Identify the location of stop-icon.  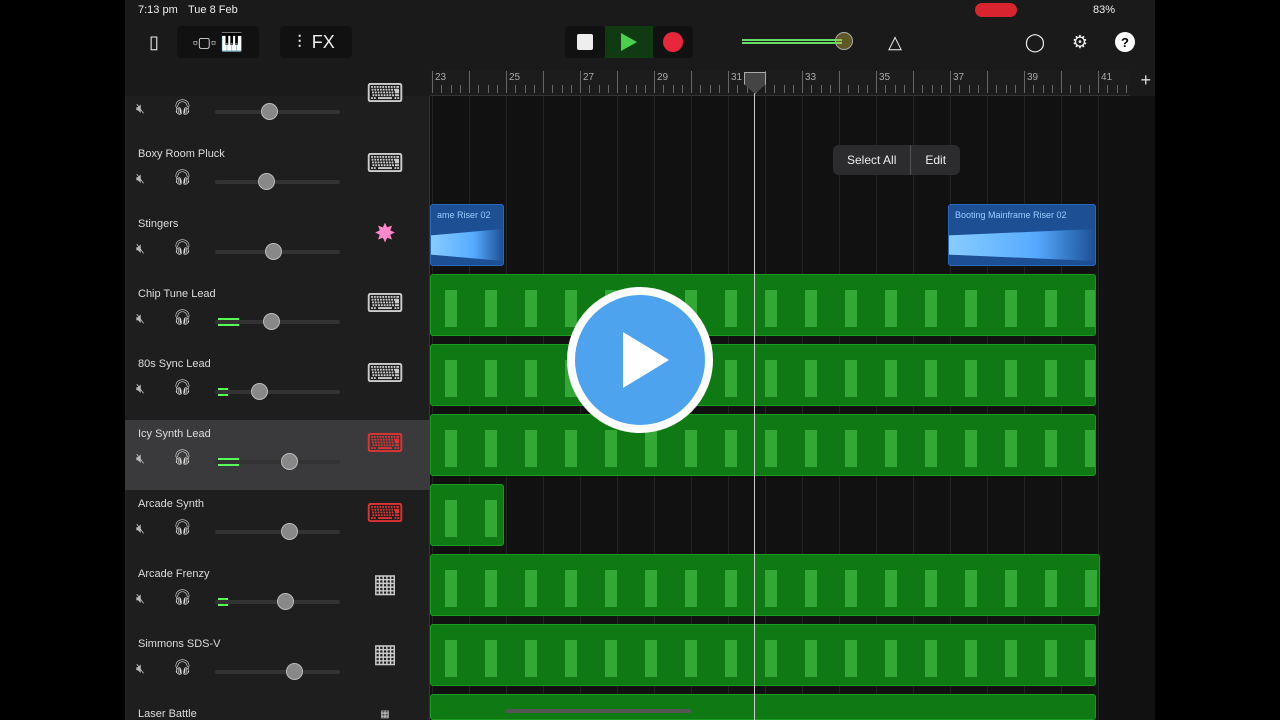
(585, 42).